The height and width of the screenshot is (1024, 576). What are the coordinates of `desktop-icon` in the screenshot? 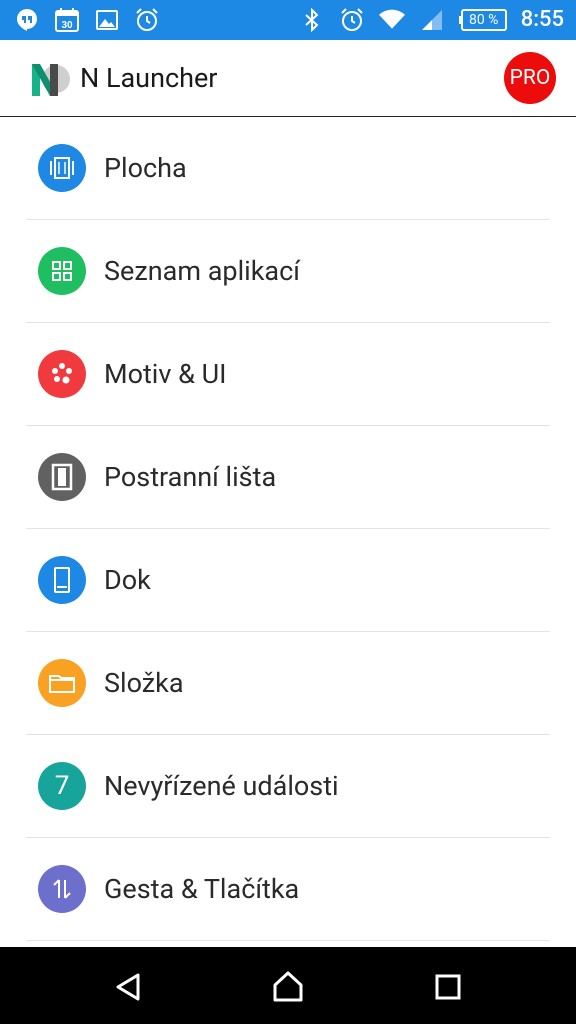 It's located at (62, 168).